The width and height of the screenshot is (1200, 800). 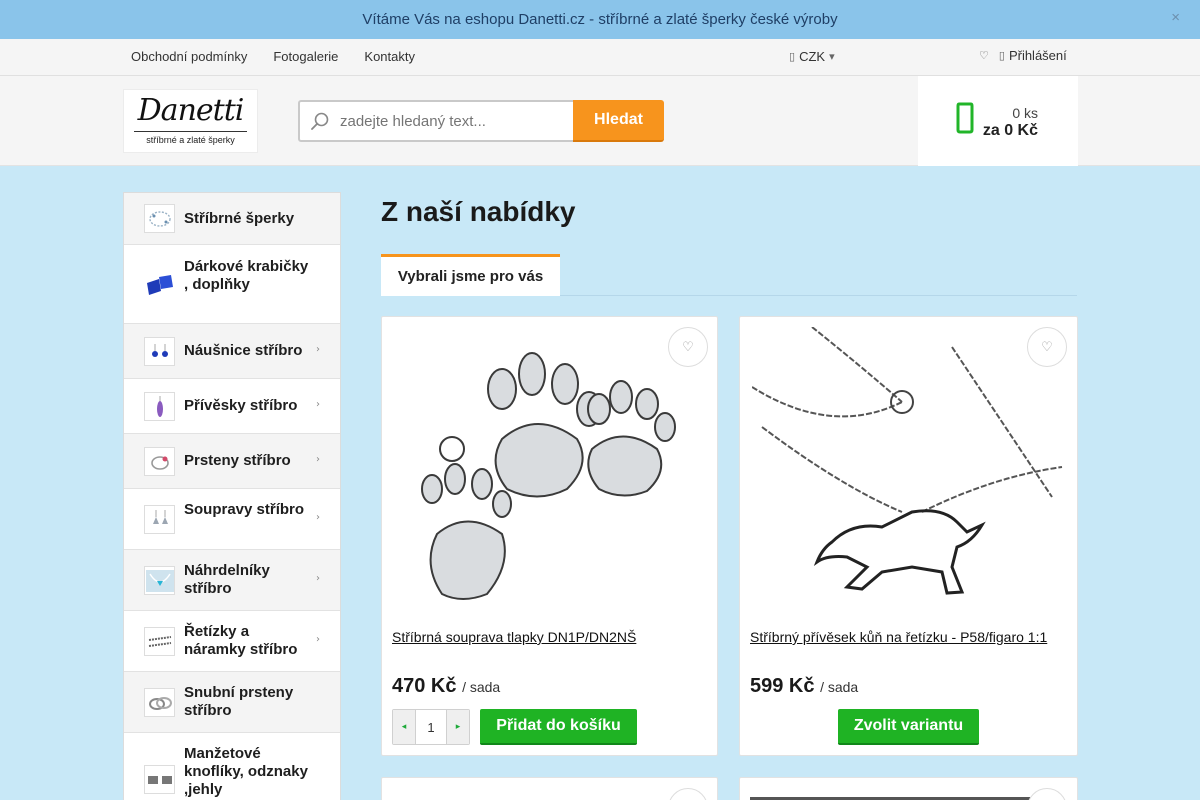 What do you see at coordinates (558, 727) in the screenshot?
I see `add-to-cart-button: Přidat do košíku` at bounding box center [558, 727].